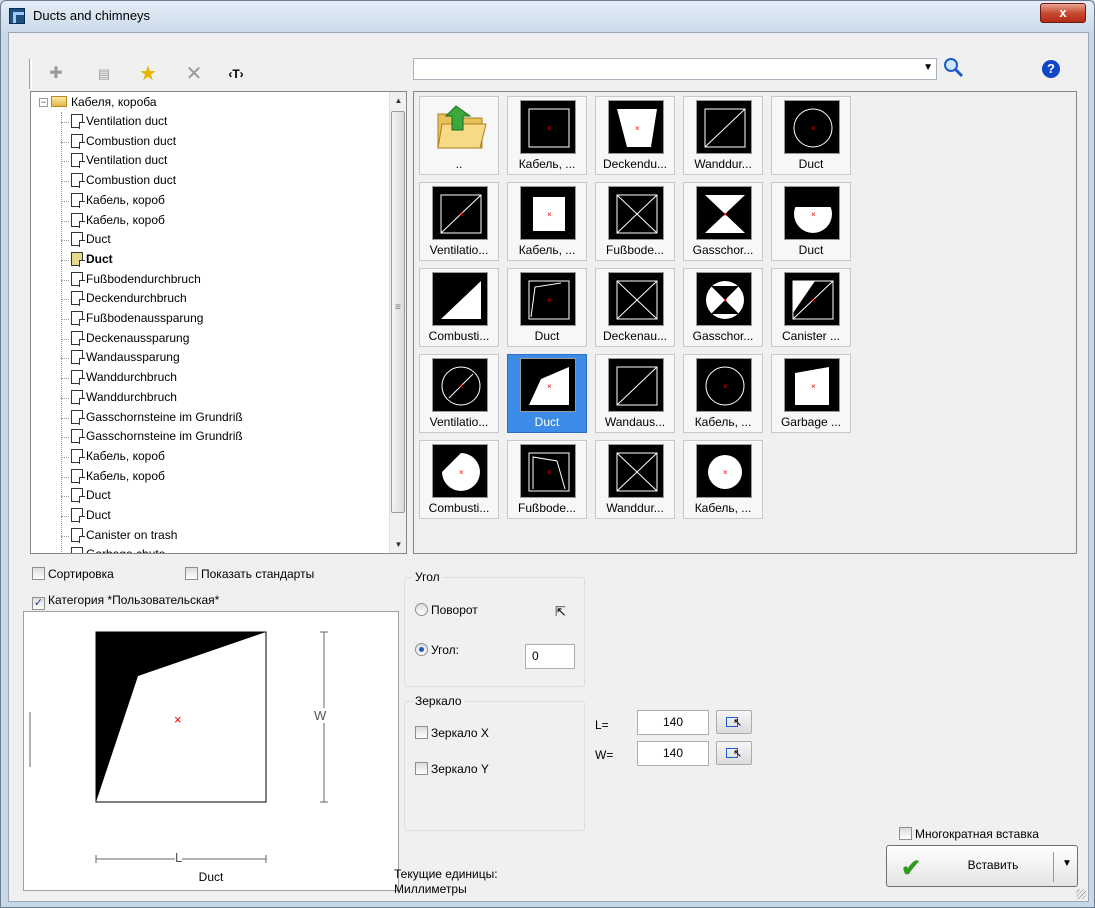 The height and width of the screenshot is (908, 1095). What do you see at coordinates (636, 385) in the screenshot?
I see `symbol-thumbnail` at bounding box center [636, 385].